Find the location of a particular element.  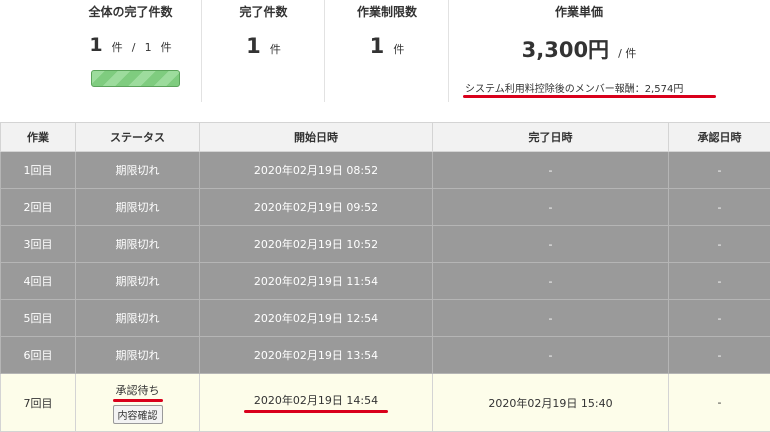

header-status: ステータス is located at coordinates (138, 137).